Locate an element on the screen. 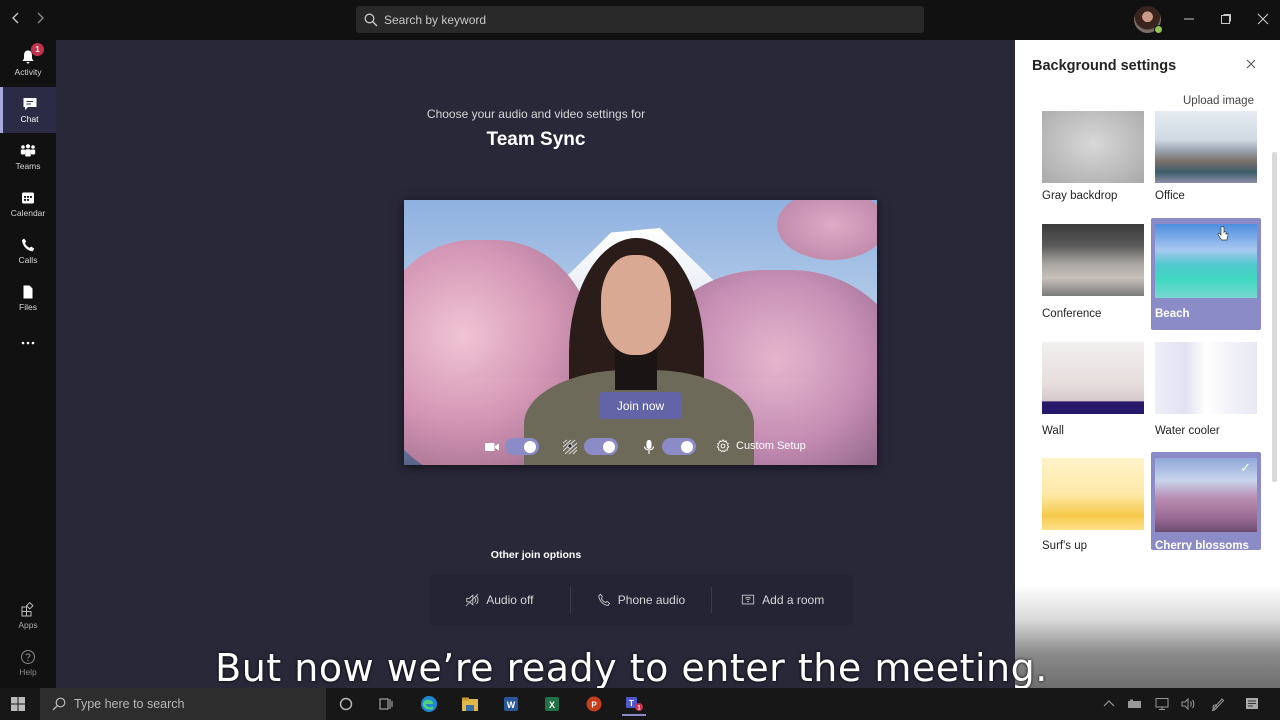  word-app: W is located at coordinates (511, 704).